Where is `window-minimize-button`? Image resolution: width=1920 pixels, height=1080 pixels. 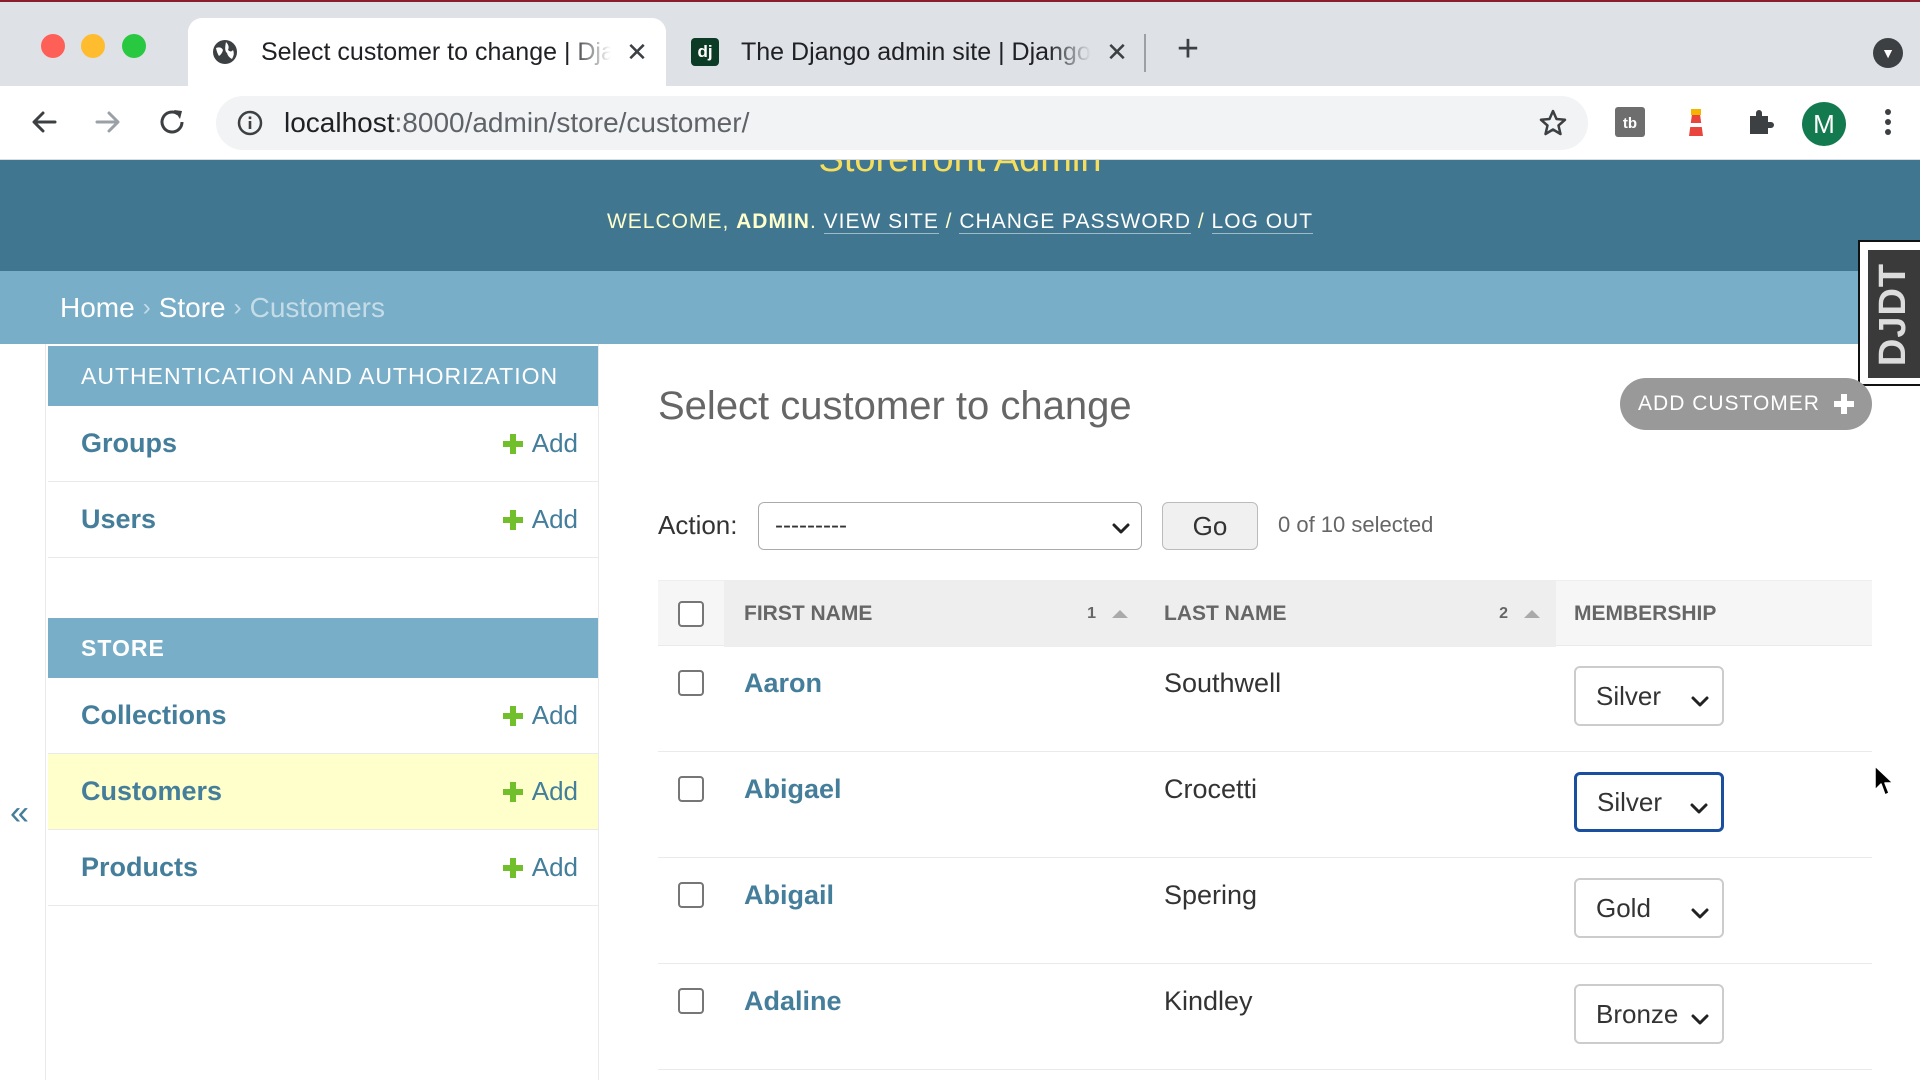
window-minimize-button is located at coordinates (93, 46).